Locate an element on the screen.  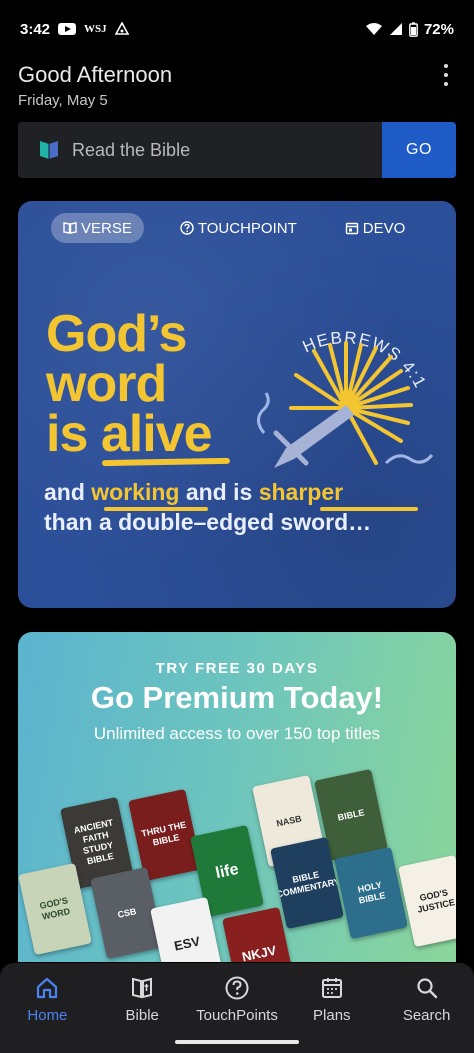
verse-text-and: and is located at coordinates (68, 492).